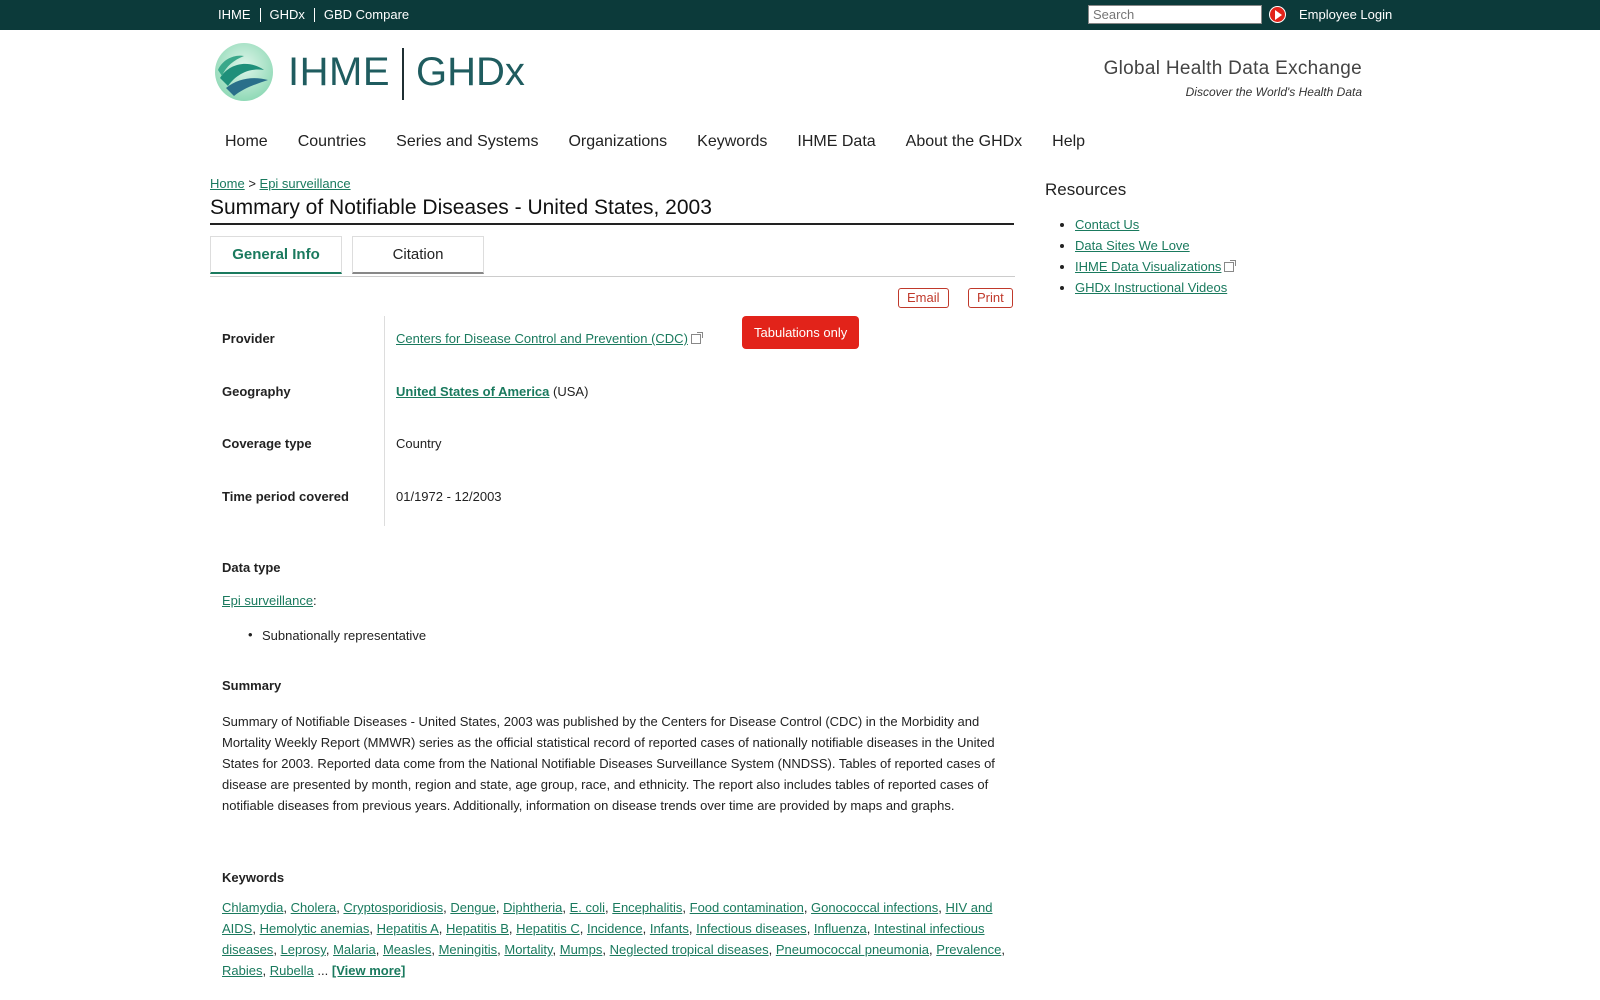 The height and width of the screenshot is (1000, 1600). Describe the element at coordinates (467, 142) in the screenshot. I see `nav-series-and-systems: Series and Systems` at that location.